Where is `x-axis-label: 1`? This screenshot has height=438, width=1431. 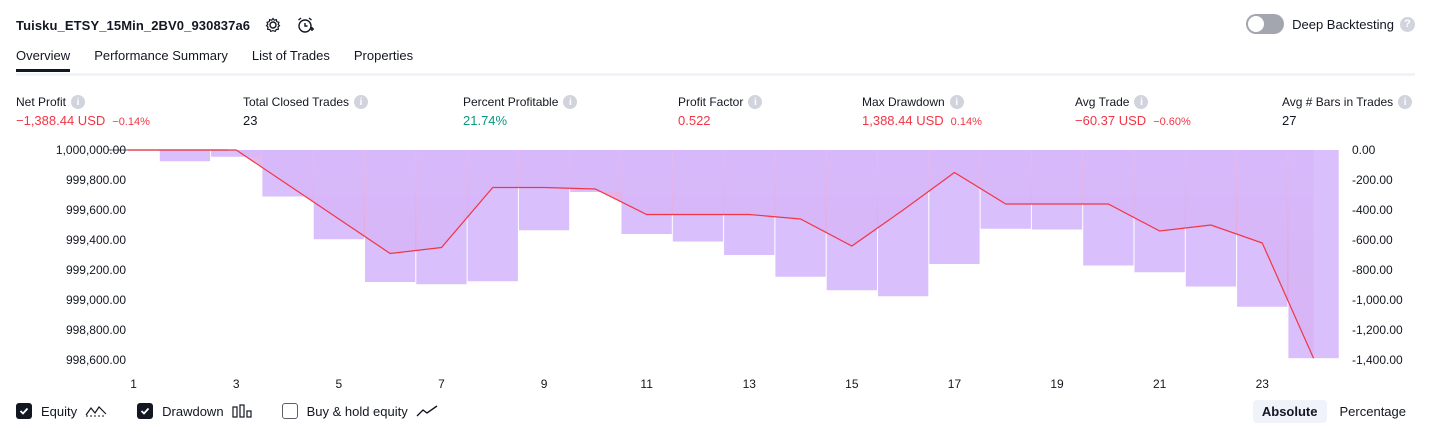 x-axis-label: 1 is located at coordinates (133, 384).